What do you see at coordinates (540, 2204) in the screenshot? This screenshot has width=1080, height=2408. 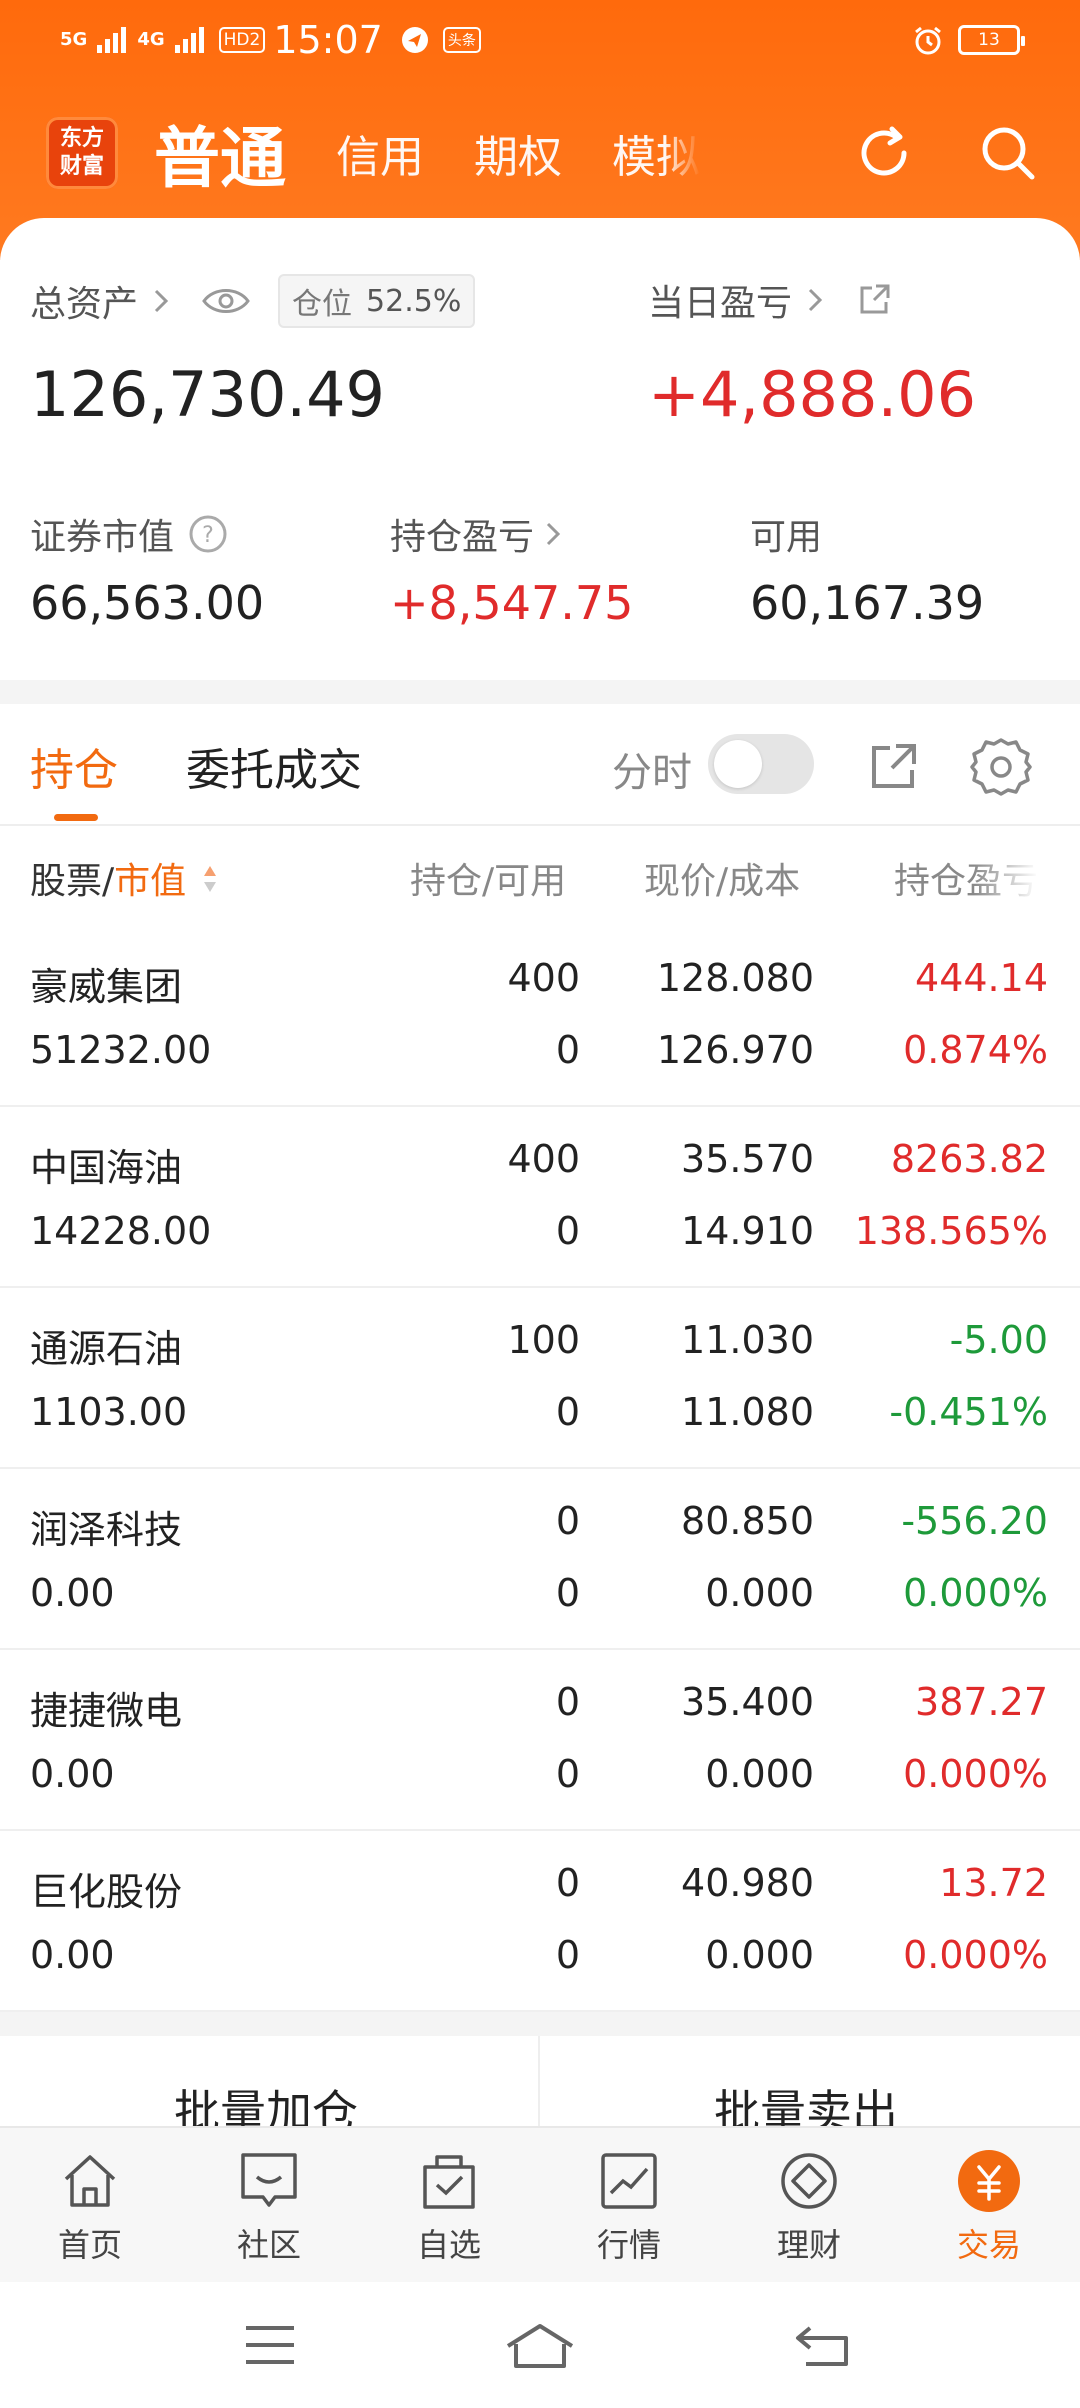 I see `bottom-navigation: 首页 社区 自选 行情 理财 交易` at bounding box center [540, 2204].